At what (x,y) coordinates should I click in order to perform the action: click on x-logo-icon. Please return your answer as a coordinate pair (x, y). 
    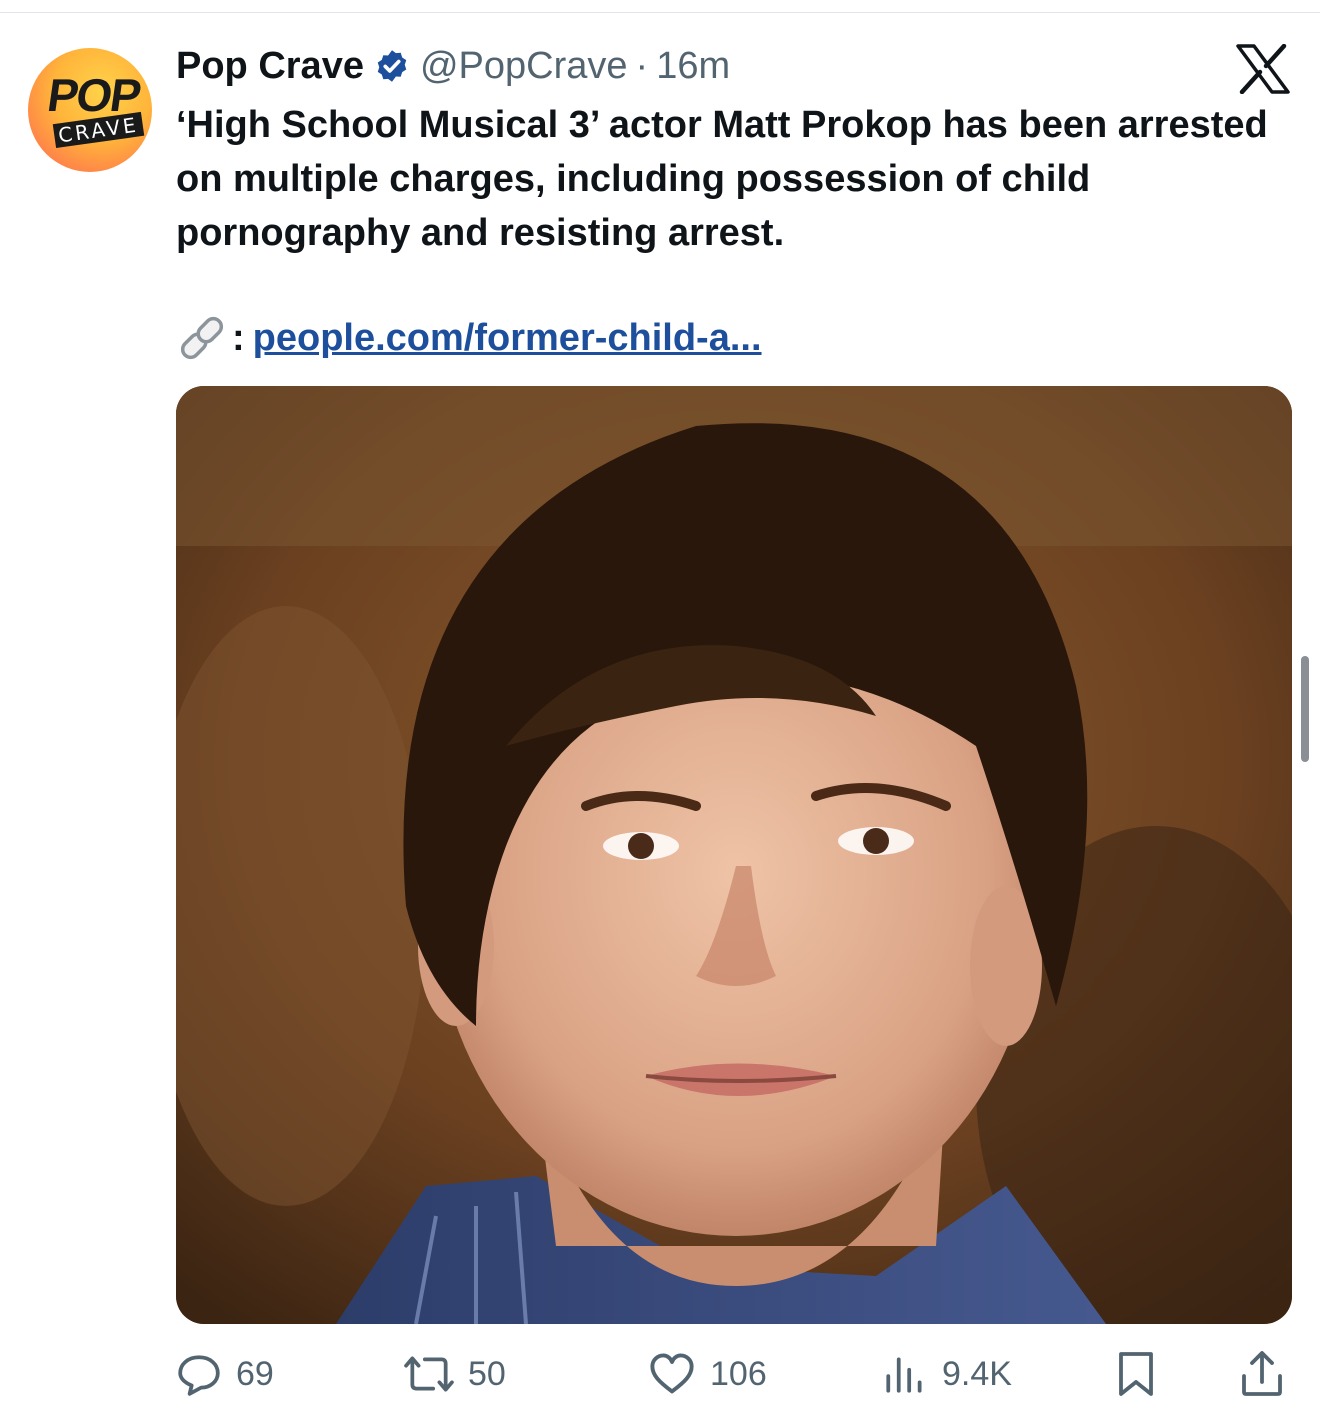
    Looking at the image, I should click on (1263, 69).